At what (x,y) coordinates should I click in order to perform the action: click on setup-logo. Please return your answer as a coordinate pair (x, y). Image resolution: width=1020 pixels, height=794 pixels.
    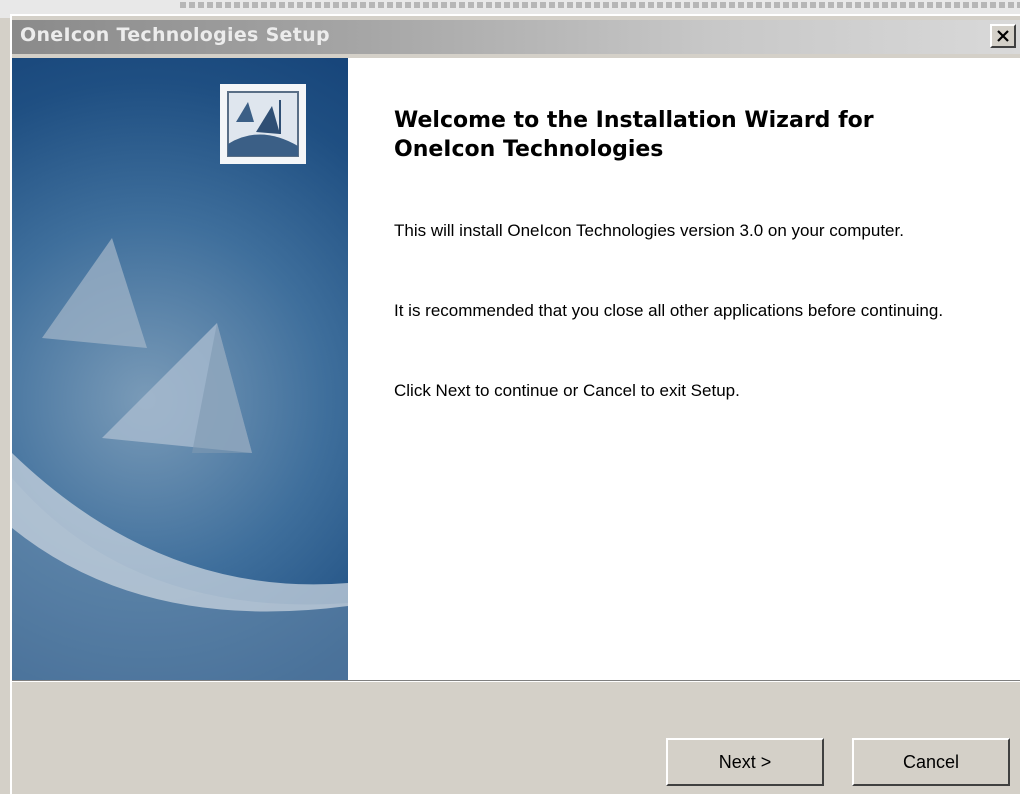
    Looking at the image, I should click on (263, 124).